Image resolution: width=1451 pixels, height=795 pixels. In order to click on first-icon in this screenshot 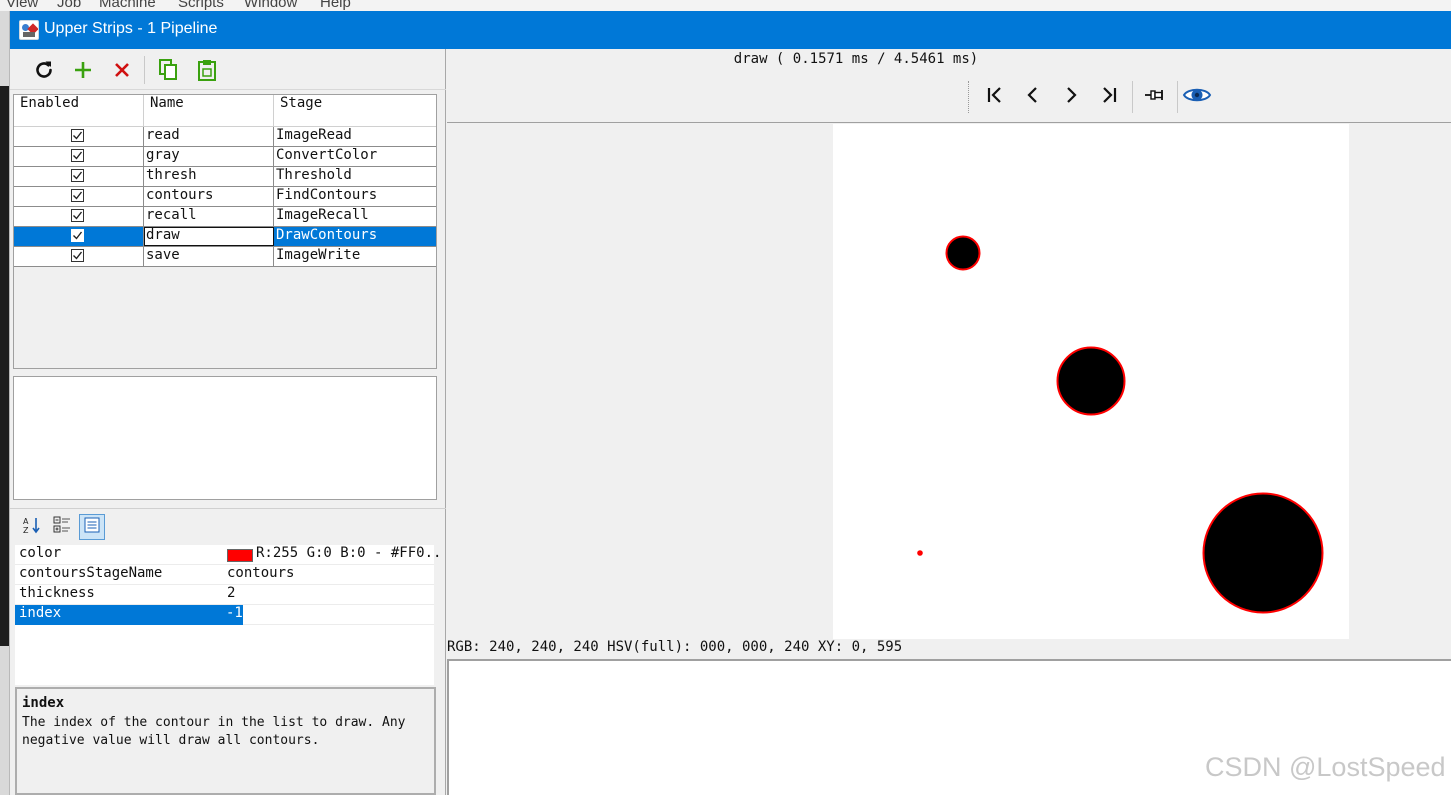, I will do `click(995, 97)`.